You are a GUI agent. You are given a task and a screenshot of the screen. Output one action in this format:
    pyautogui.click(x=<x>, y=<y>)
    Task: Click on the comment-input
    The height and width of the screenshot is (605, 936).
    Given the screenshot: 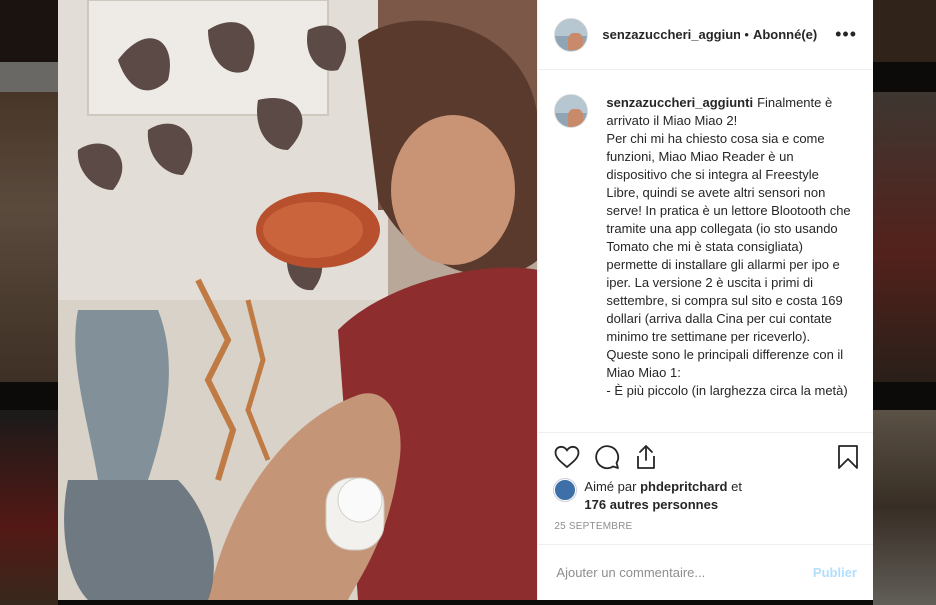 What is the action you would take?
    pyautogui.click(x=680, y=572)
    